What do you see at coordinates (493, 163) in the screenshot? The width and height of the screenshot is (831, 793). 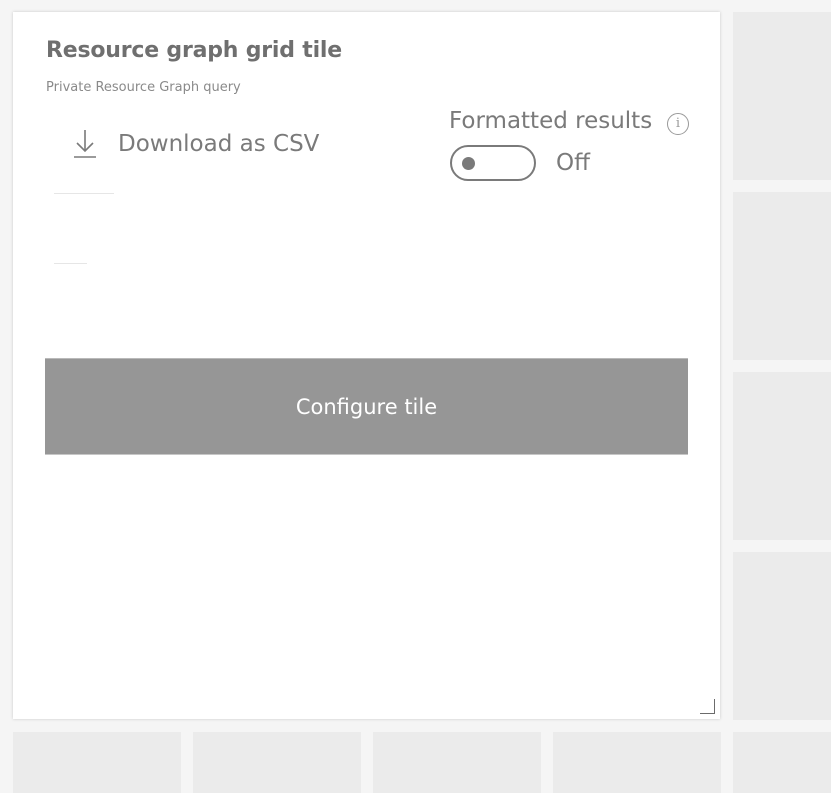 I see `formatted-results-toggle` at bounding box center [493, 163].